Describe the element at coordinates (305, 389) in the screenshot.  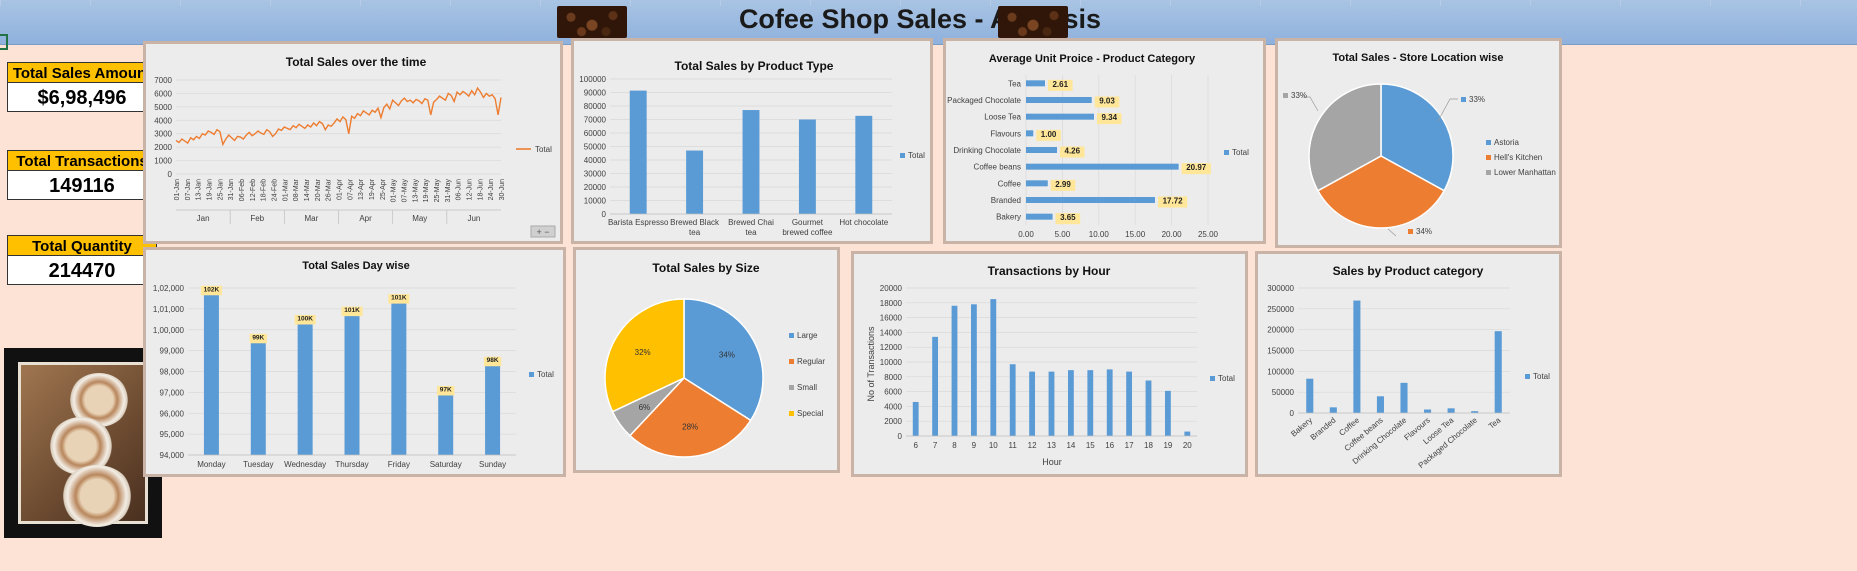
I see `bar-wednesday` at that location.